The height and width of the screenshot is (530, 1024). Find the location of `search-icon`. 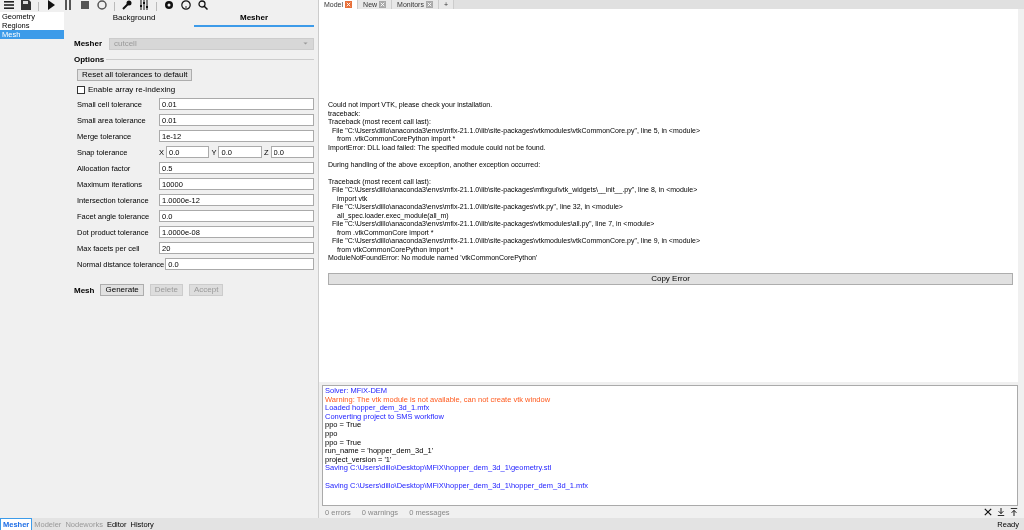

search-icon is located at coordinates (203, 5).